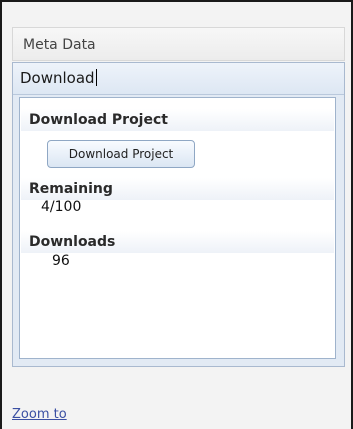 The height and width of the screenshot is (429, 353). I want to click on text-cursor, so click(96, 77).